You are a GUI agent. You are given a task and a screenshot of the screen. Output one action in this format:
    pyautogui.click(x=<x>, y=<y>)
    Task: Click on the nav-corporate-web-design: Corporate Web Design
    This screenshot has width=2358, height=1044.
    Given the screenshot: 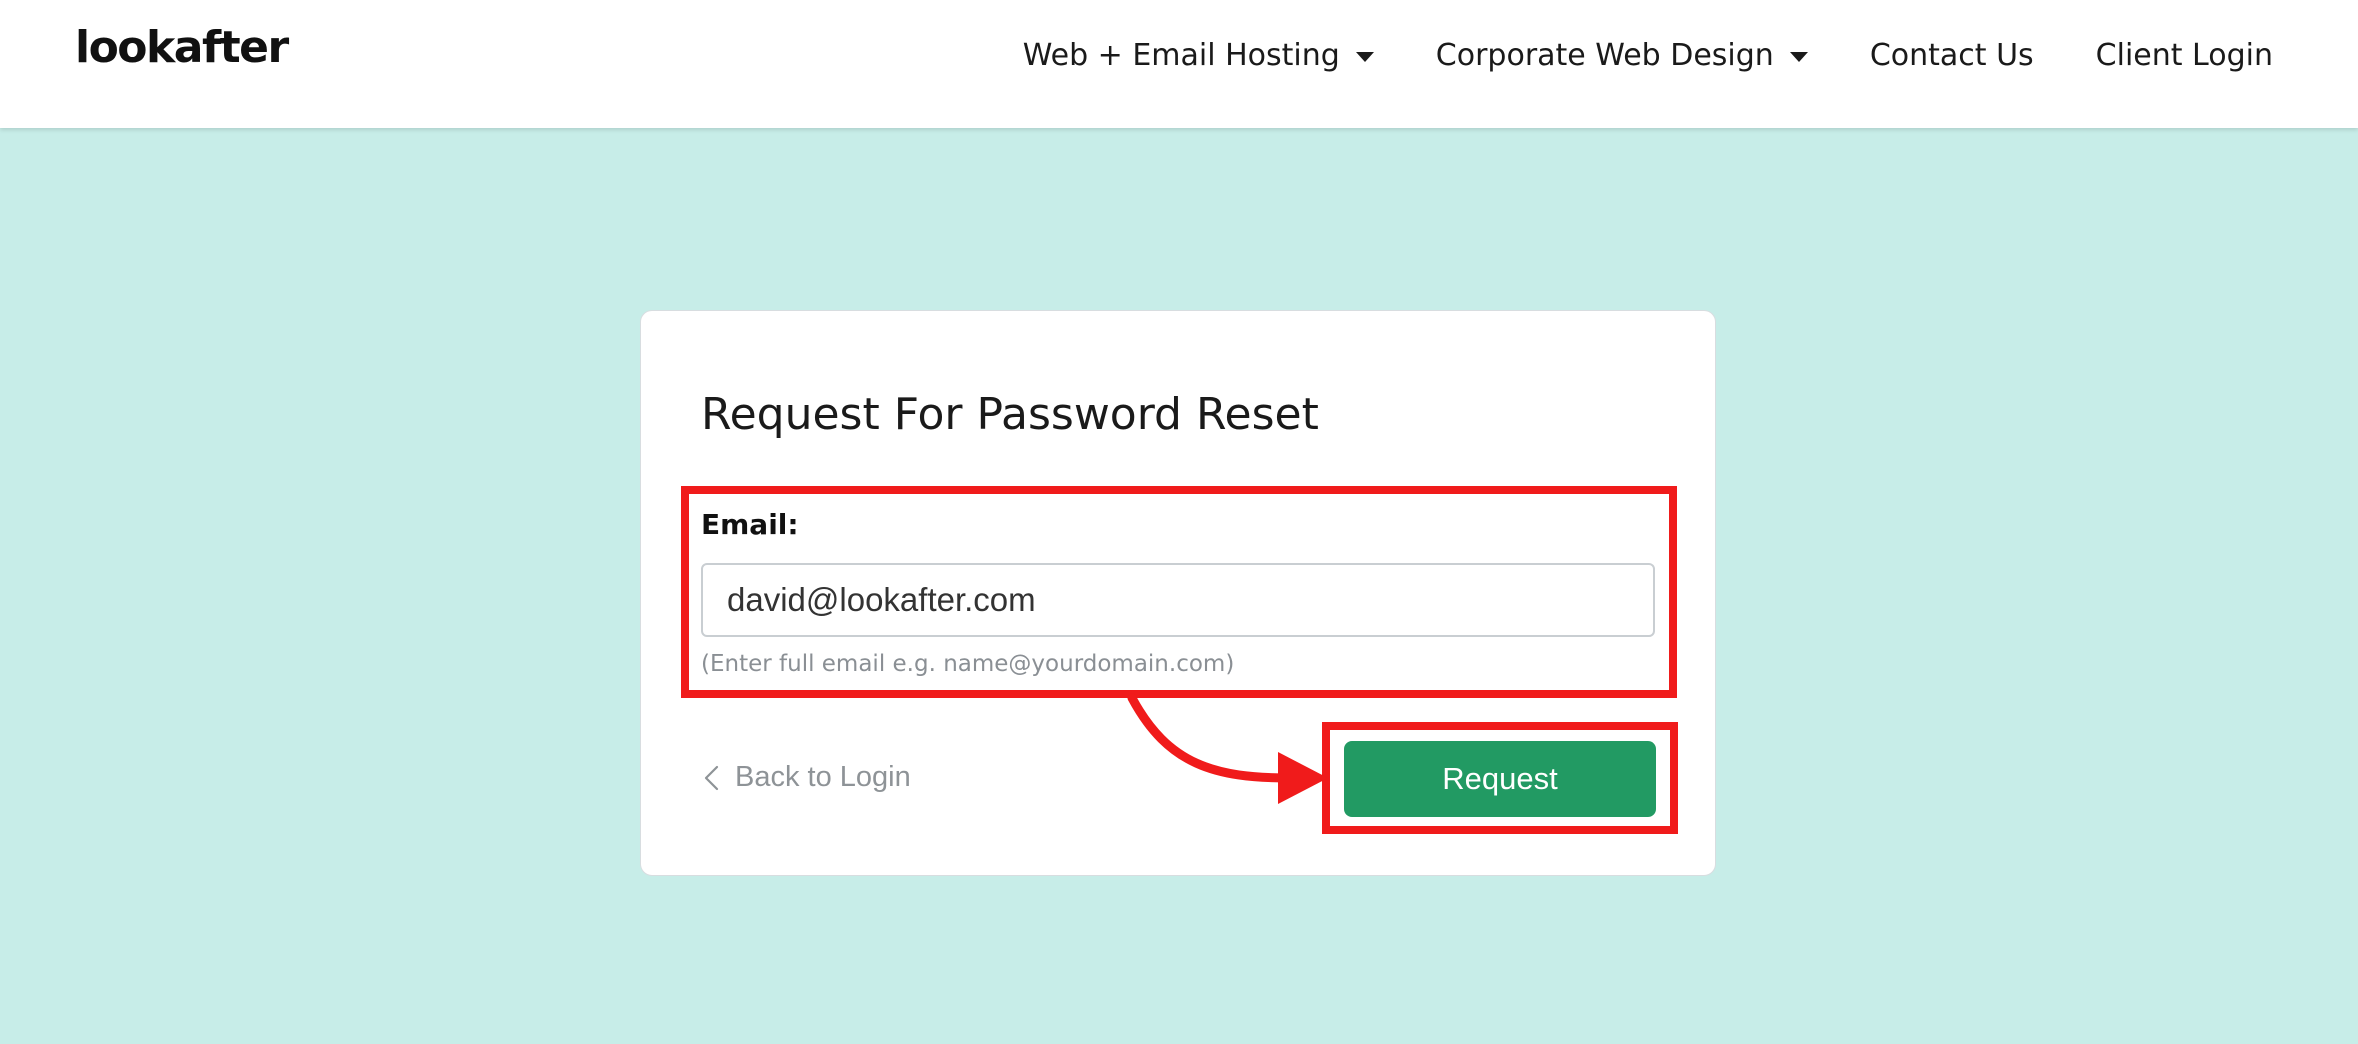 What is the action you would take?
    pyautogui.click(x=1622, y=55)
    